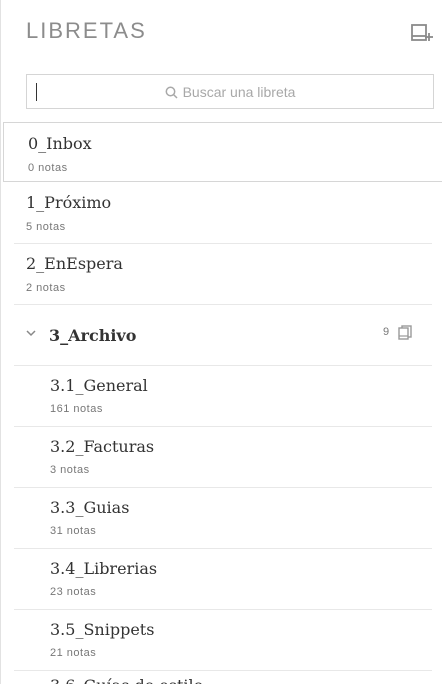 This screenshot has height=684, width=442. I want to click on stack-icon, so click(405, 332).